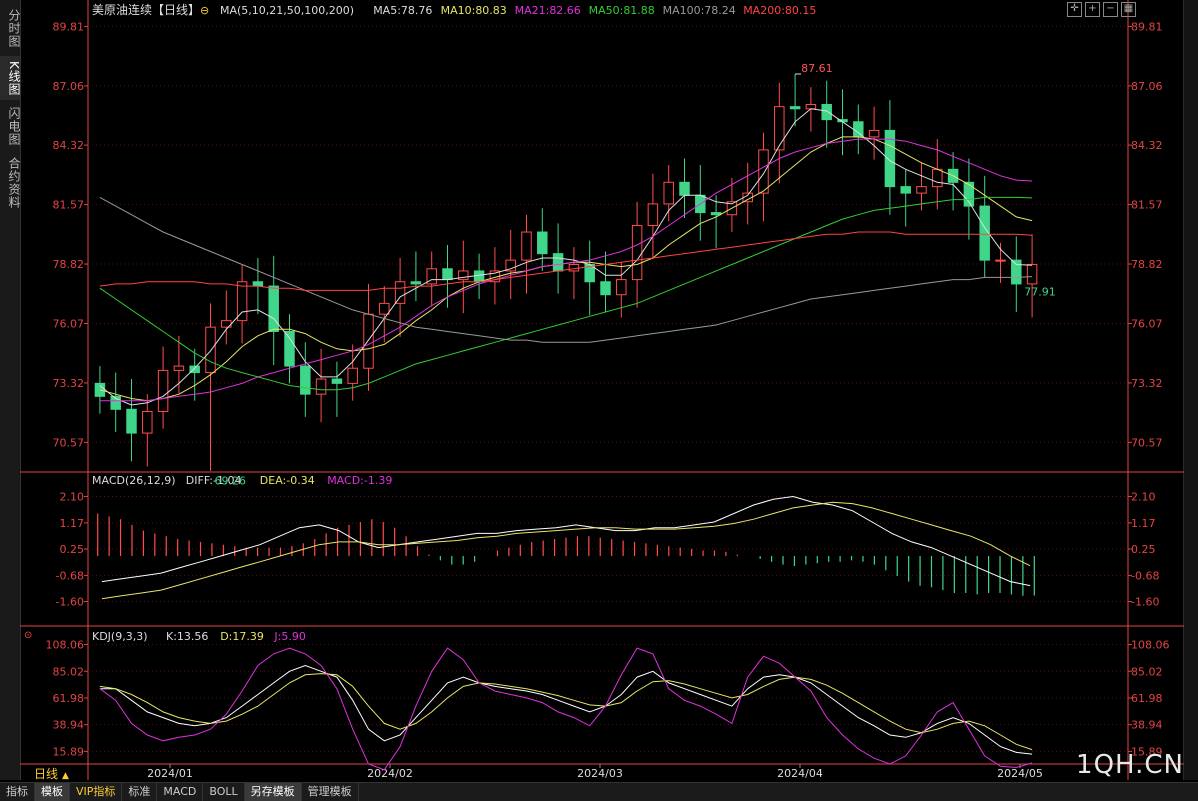  Describe the element at coordinates (1110, 9) in the screenshot. I see `zoom-out-icon: −` at that location.